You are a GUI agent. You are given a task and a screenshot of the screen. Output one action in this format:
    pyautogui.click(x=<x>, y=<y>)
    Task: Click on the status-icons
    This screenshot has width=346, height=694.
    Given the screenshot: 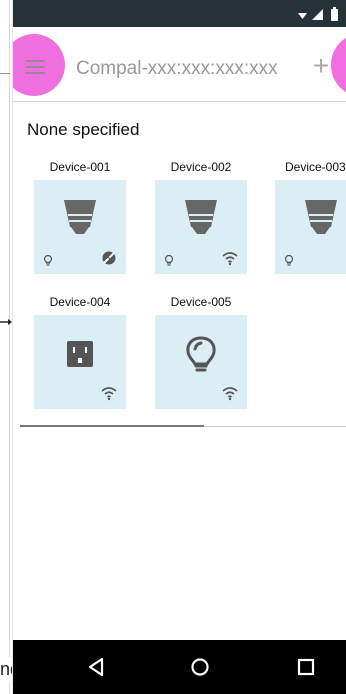 What is the action you would take?
    pyautogui.click(x=318, y=14)
    